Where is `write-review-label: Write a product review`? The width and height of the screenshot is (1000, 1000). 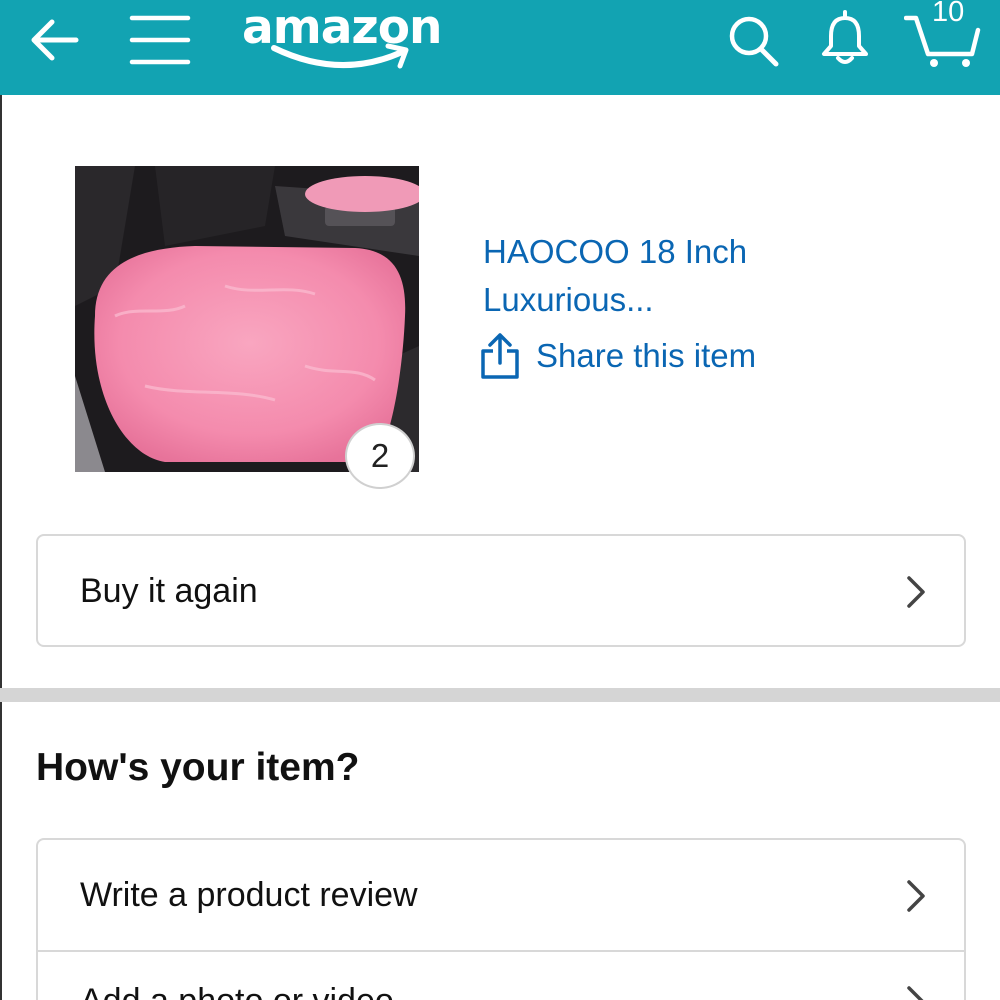 write-review-label: Write a product review is located at coordinates (249, 895).